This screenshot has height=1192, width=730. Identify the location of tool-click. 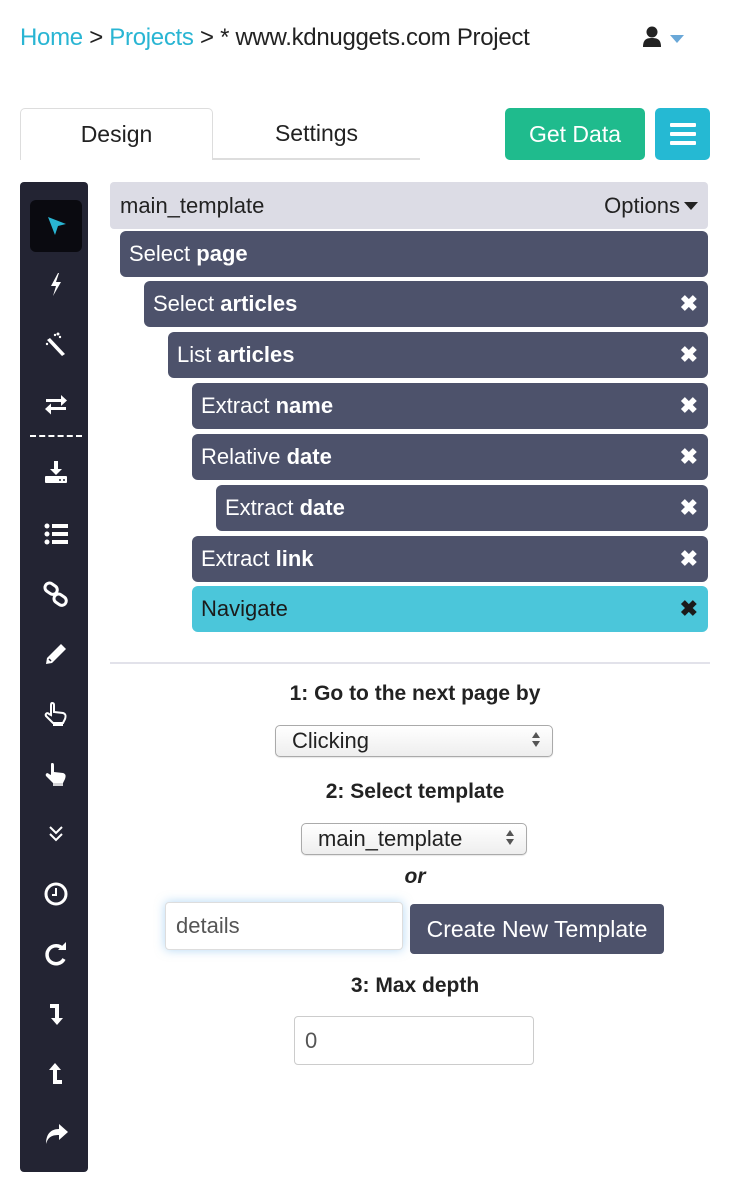
(56, 774).